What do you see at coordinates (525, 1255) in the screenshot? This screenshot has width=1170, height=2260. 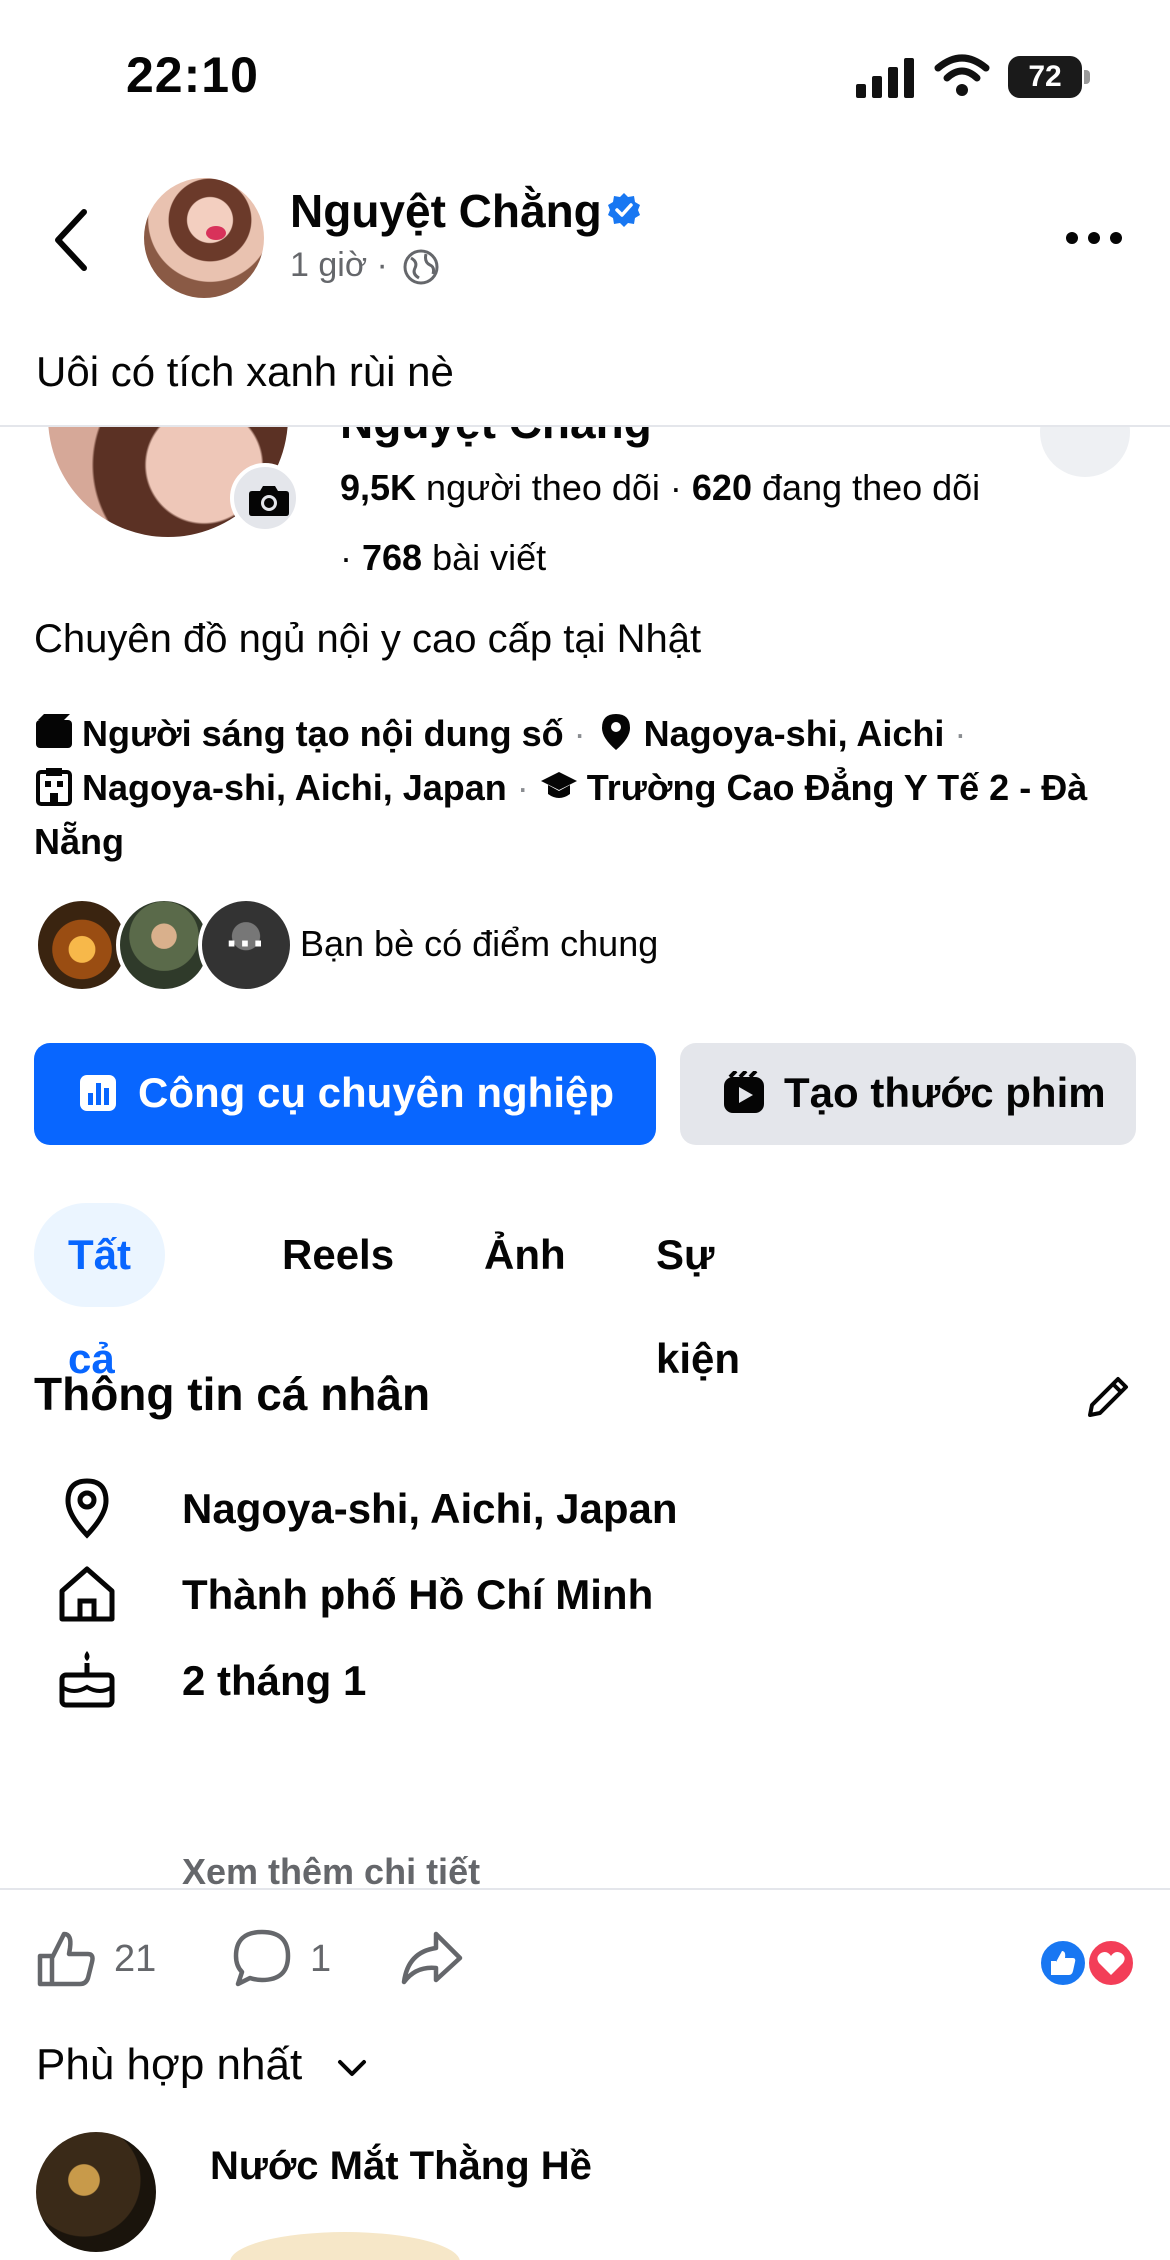 I see `tab-photos: Ảnh` at bounding box center [525, 1255].